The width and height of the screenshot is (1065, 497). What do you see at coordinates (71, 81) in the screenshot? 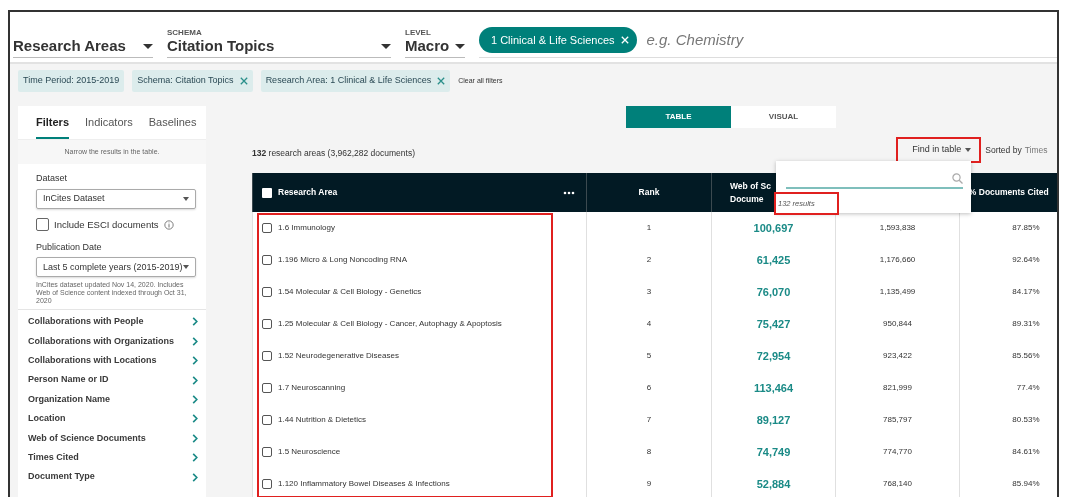
I see `filter-chip: Time Period: 2015-2019` at bounding box center [71, 81].